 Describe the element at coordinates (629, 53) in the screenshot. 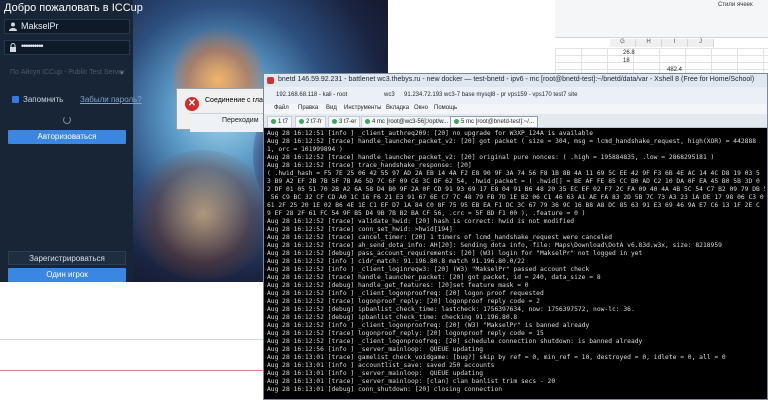

I see `spreadsheet-cell: 26.8` at that location.